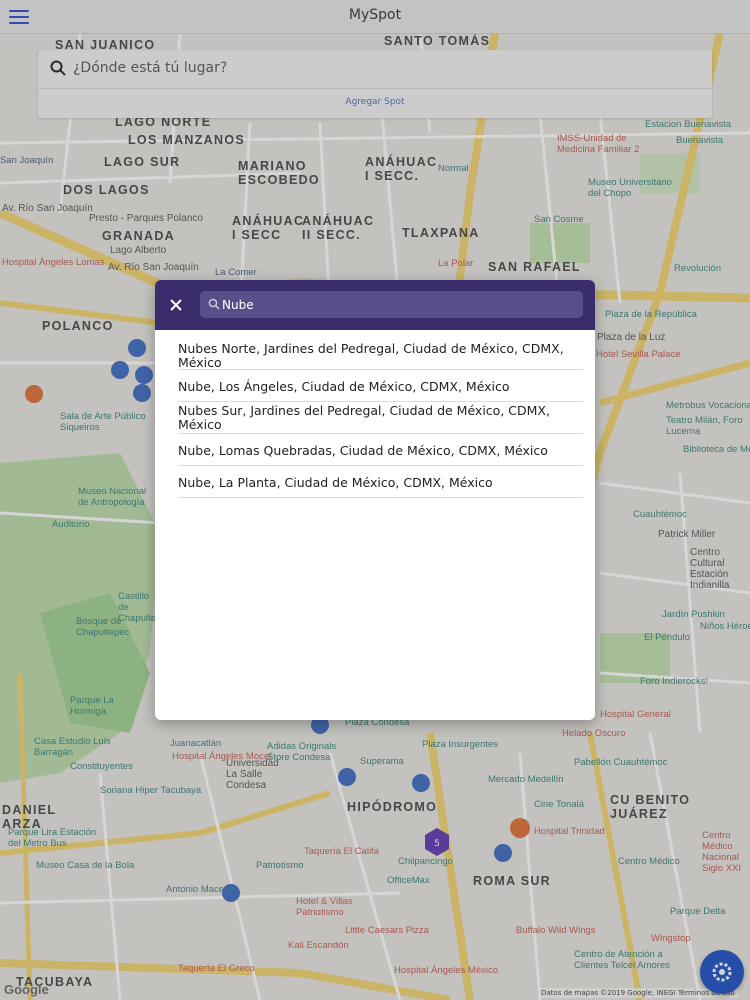  What do you see at coordinates (397, 304) in the screenshot?
I see `modal-search-input` at bounding box center [397, 304].